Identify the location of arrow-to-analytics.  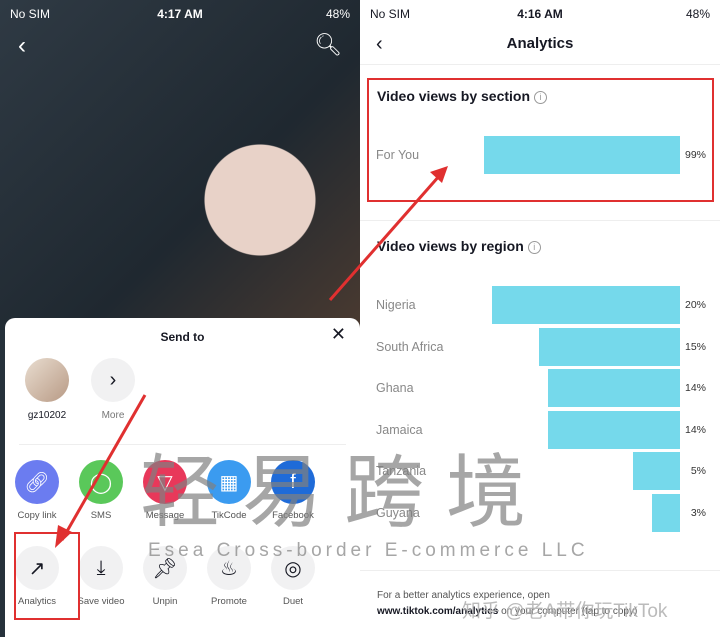
(103, 467).